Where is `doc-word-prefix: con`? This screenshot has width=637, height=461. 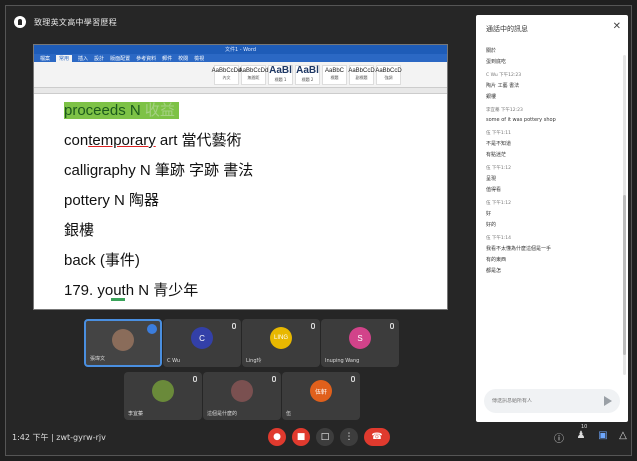 doc-word-prefix: con is located at coordinates (76, 140).